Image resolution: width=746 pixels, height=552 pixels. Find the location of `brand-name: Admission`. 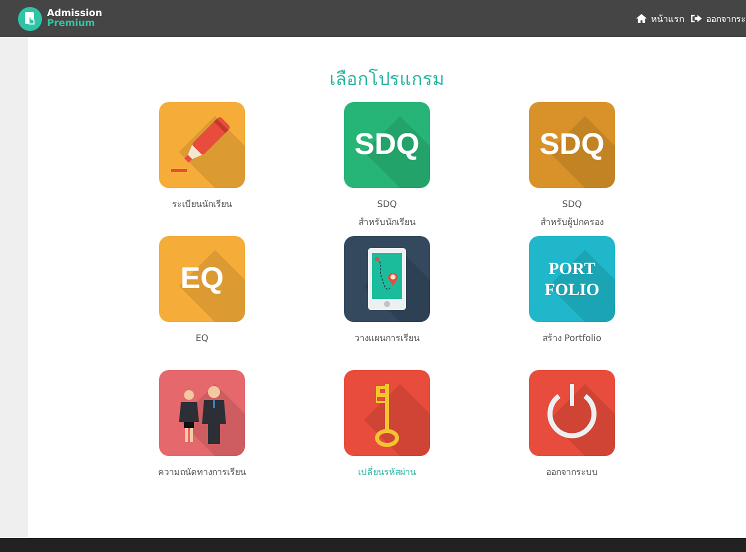

brand-name: Admission is located at coordinates (74, 13).